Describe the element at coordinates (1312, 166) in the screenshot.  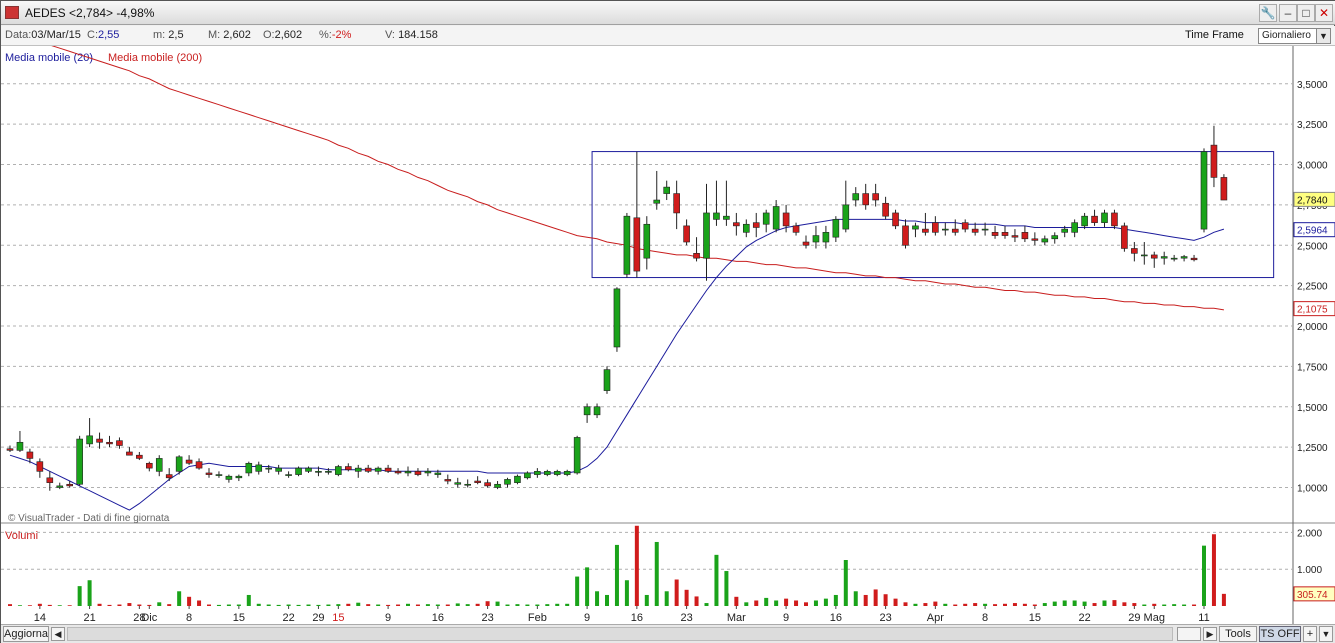
I see `price-tick-label: 3,0000` at that location.